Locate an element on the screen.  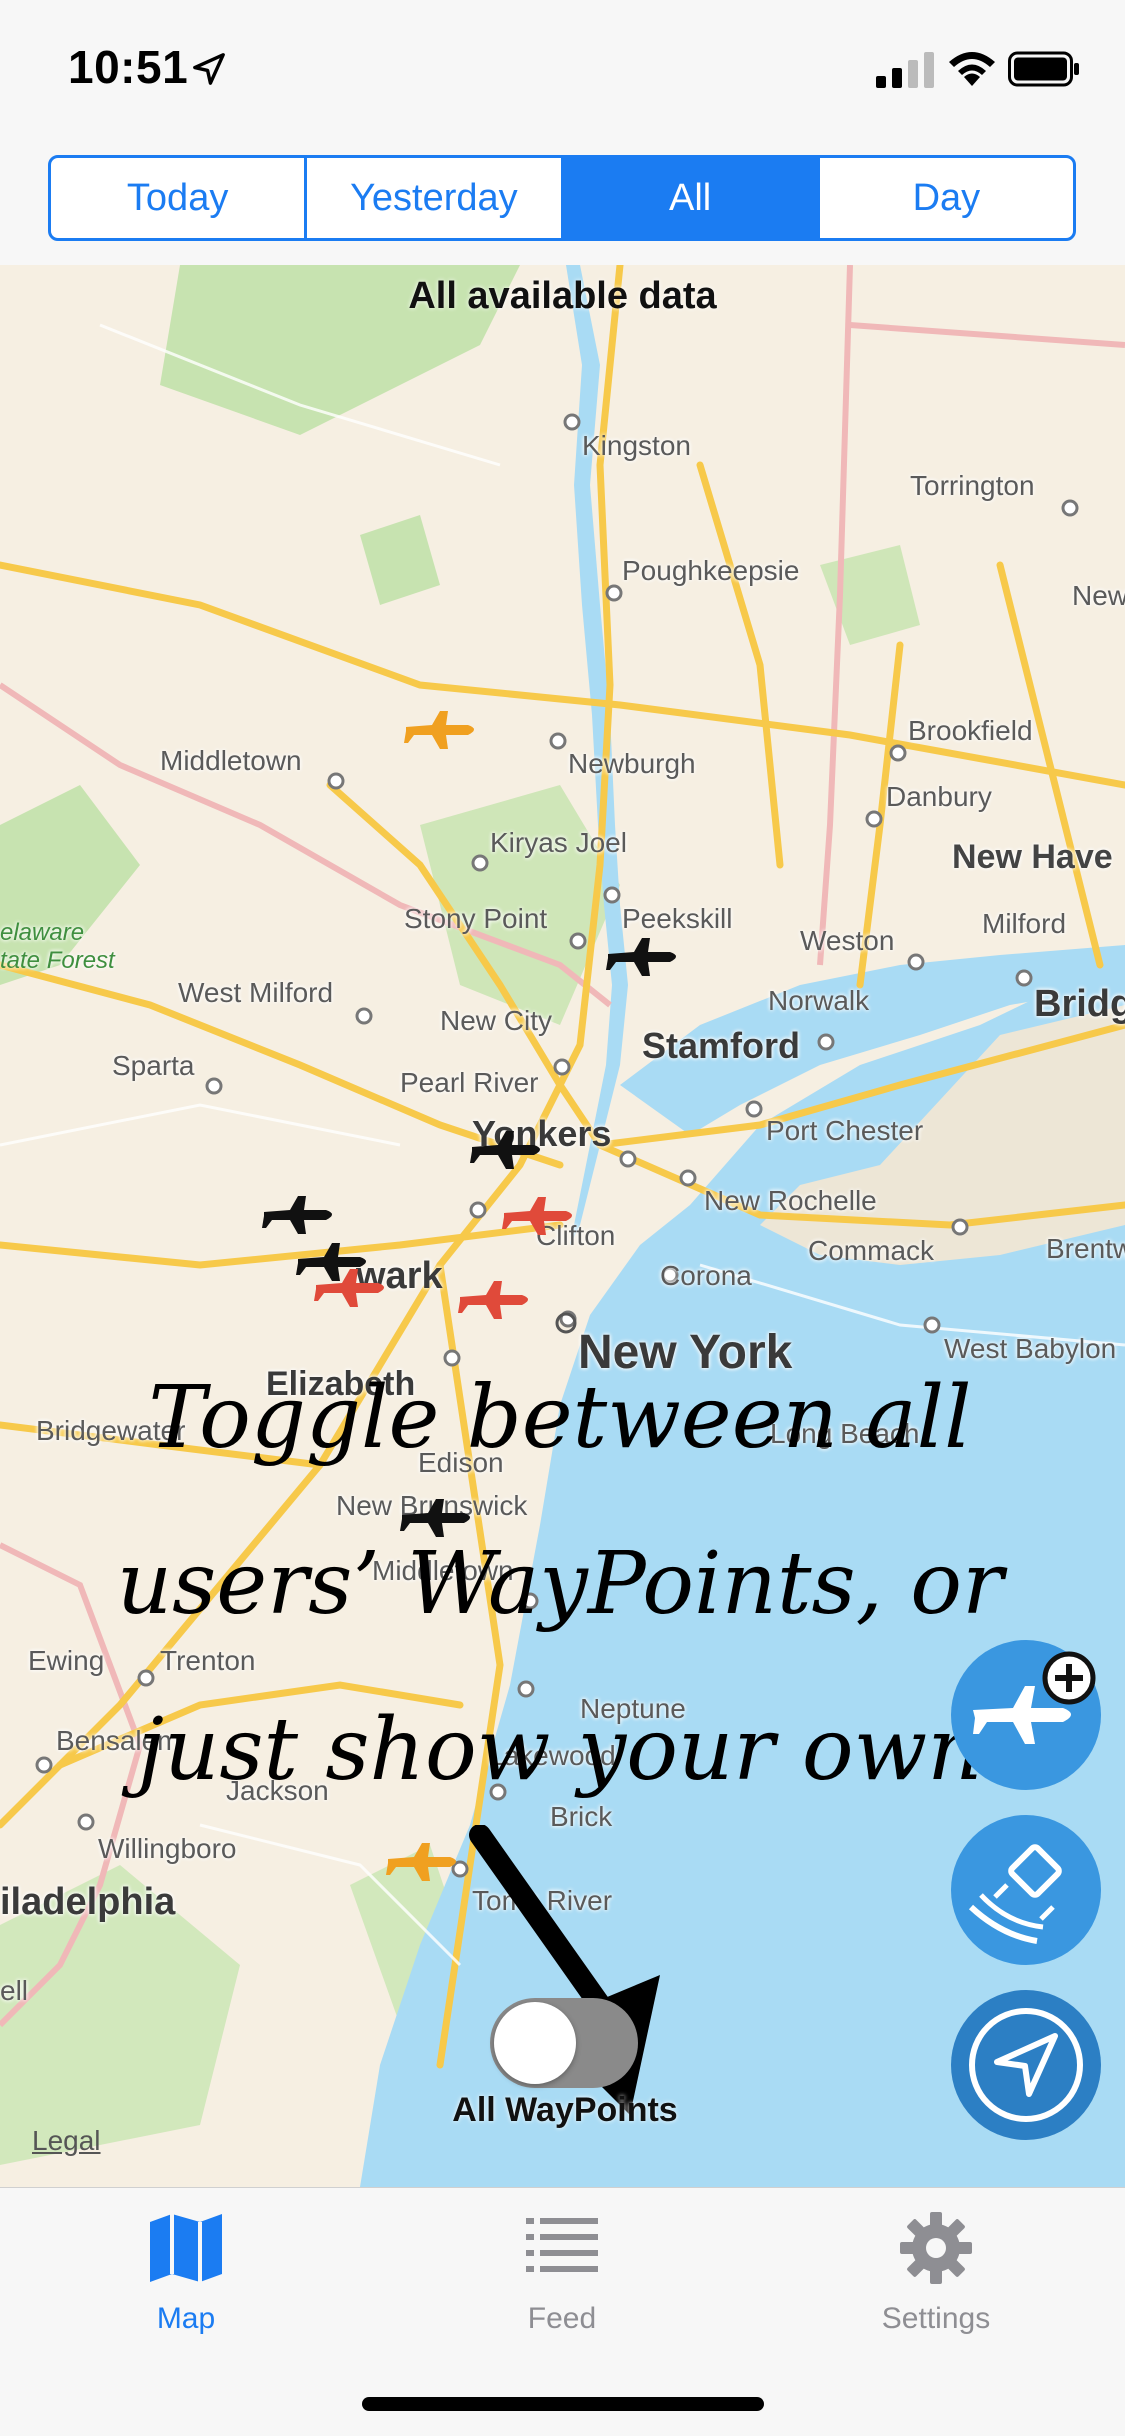
all-waypoints-label: All WayPoints is located at coordinates (565, 2110).